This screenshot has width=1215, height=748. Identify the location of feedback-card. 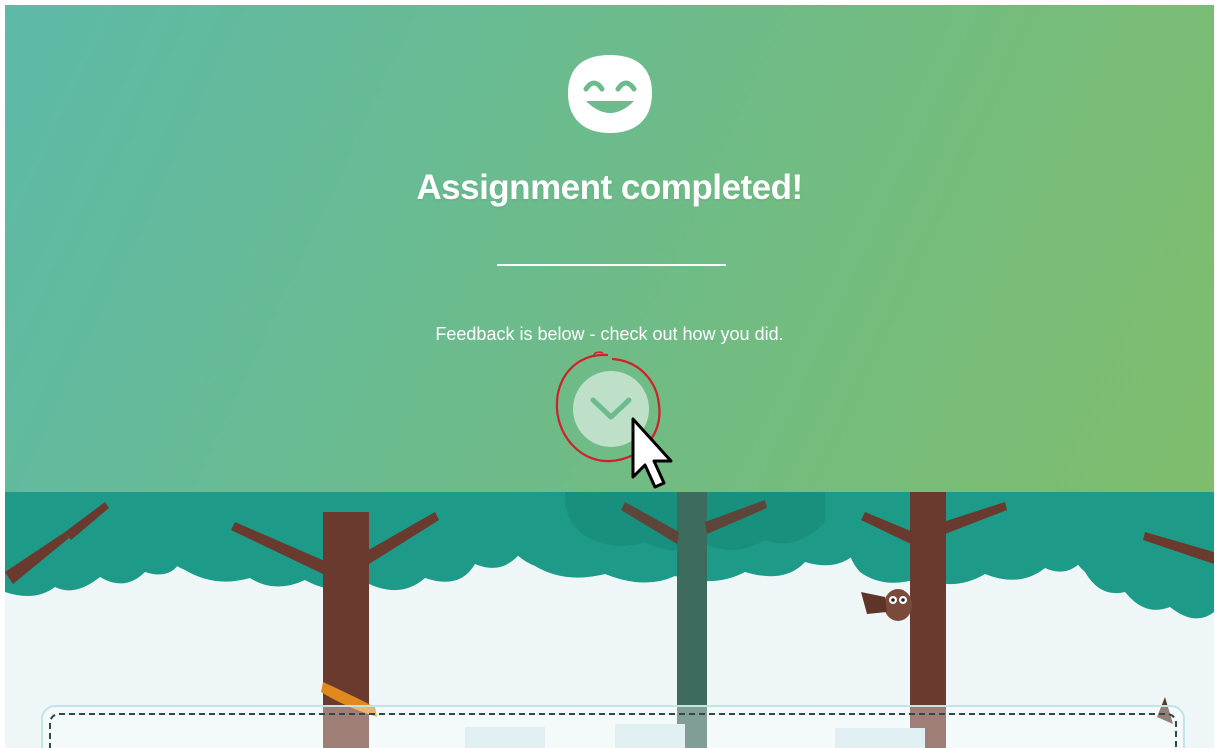
(613, 726).